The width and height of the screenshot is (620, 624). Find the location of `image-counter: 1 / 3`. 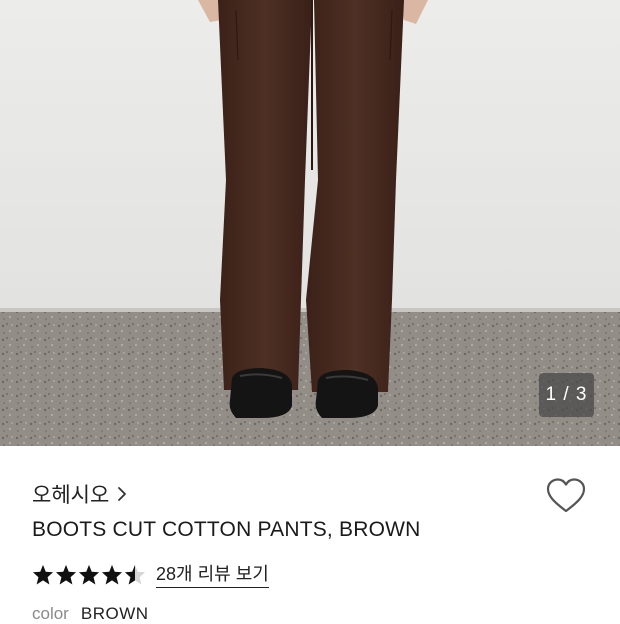

image-counter: 1 / 3 is located at coordinates (566, 395).